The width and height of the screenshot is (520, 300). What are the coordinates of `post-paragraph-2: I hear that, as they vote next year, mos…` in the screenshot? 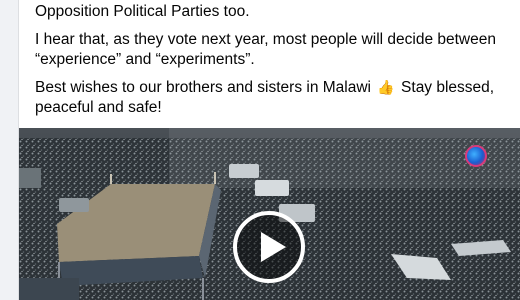 It's located at (265, 49).